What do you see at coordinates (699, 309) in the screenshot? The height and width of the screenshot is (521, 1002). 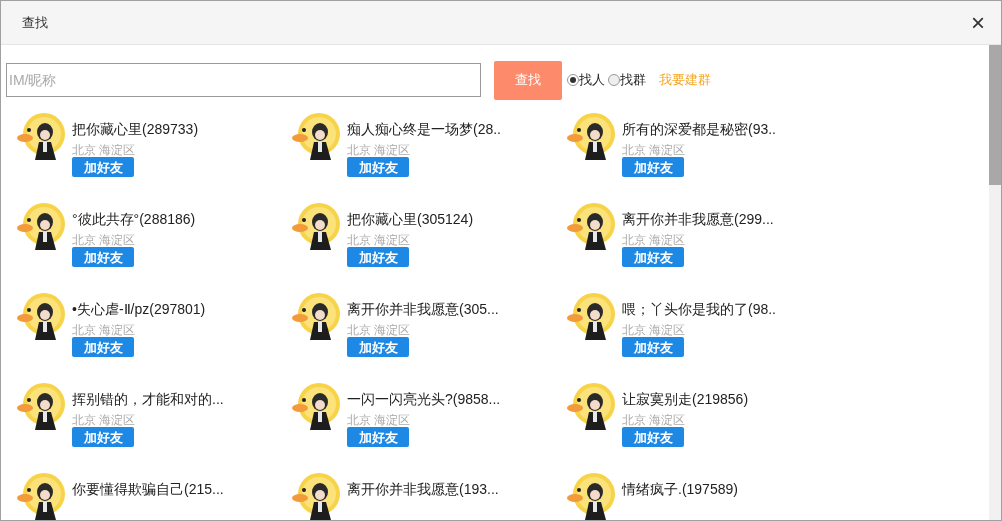 I see `user-name: 喂；丫头你是我的了(98..` at bounding box center [699, 309].